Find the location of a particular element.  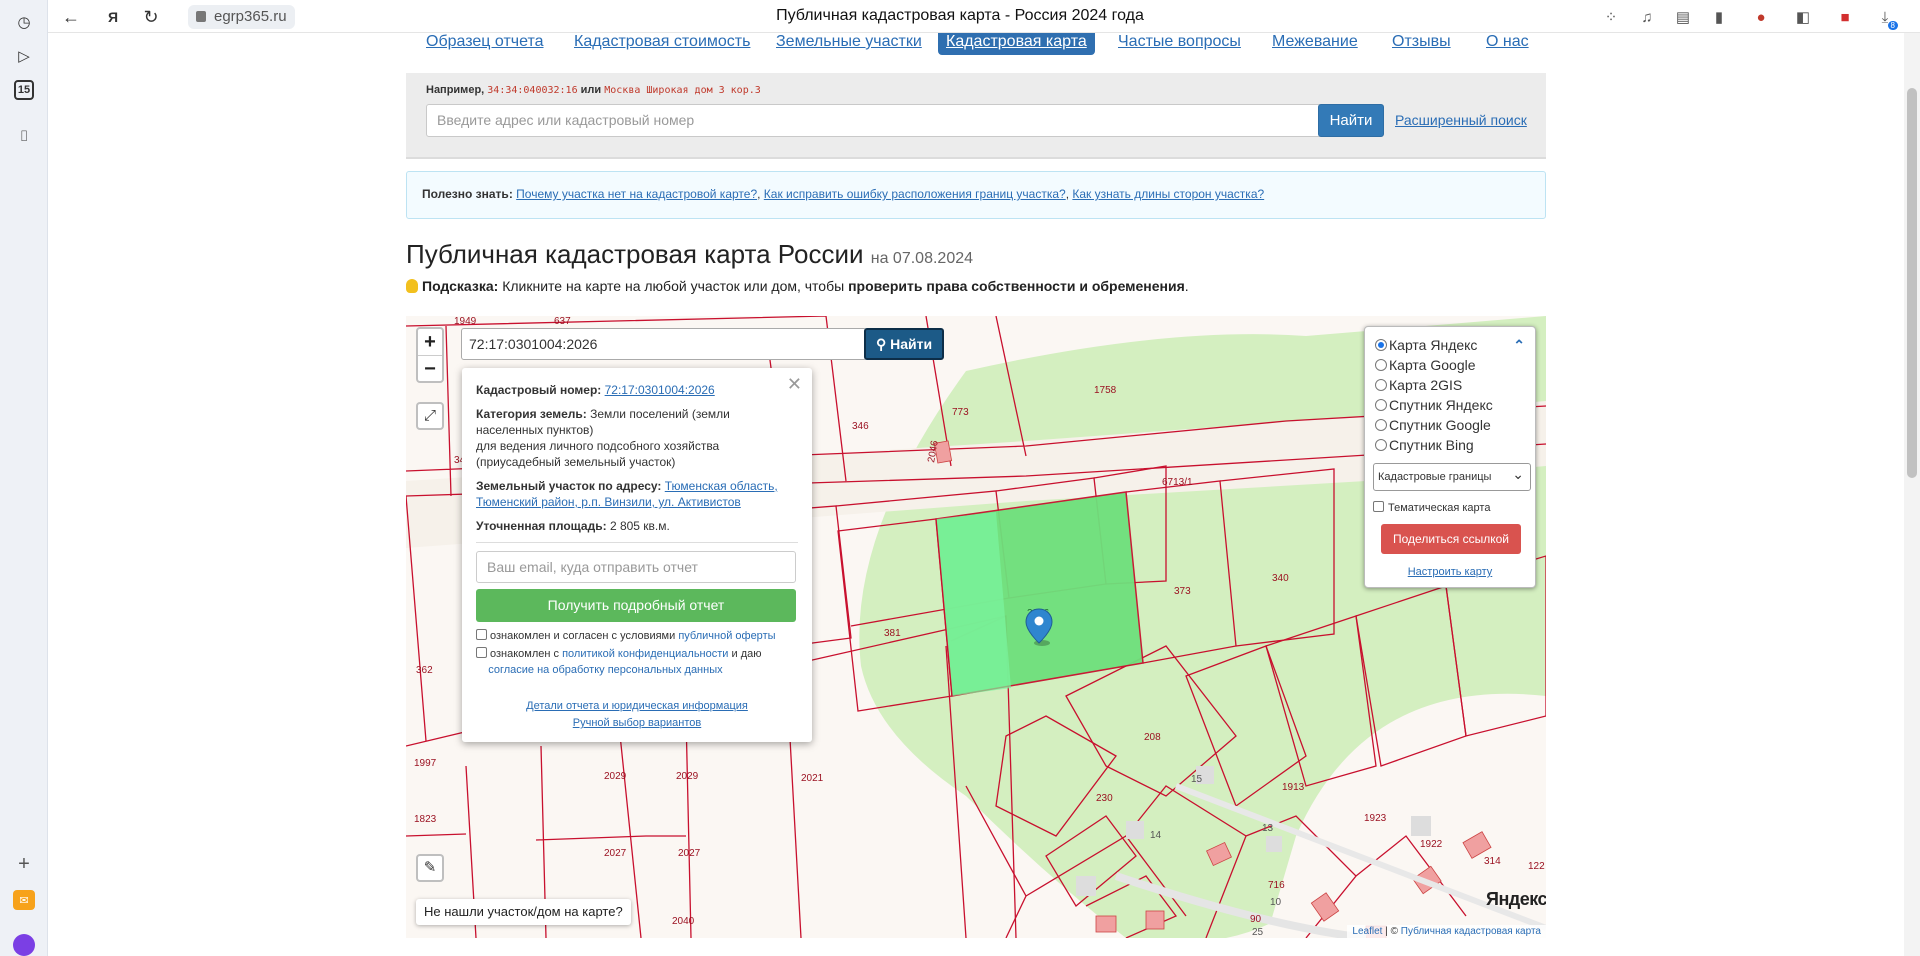

nav-about: О нас is located at coordinates (1507, 42).